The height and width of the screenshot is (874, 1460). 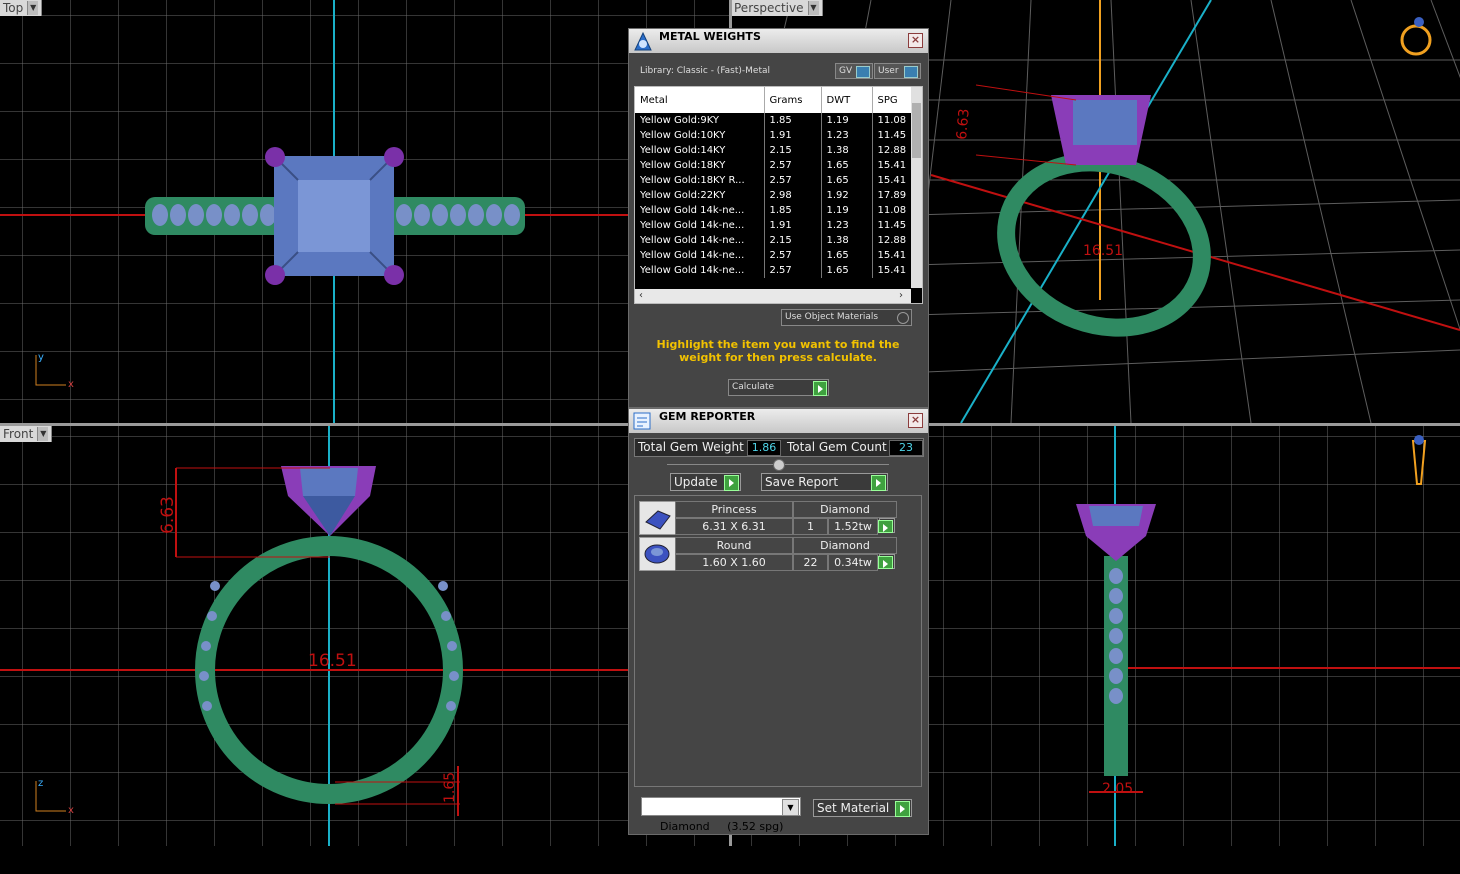 What do you see at coordinates (916, 130) in the screenshot?
I see `scrollbar-thumb` at bounding box center [916, 130].